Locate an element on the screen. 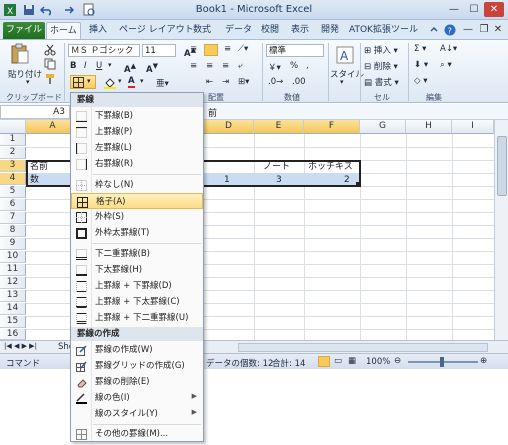  menu-item-top-double-bottom-border: 上罫線 + 下二重罫線(U) is located at coordinates (137, 318).